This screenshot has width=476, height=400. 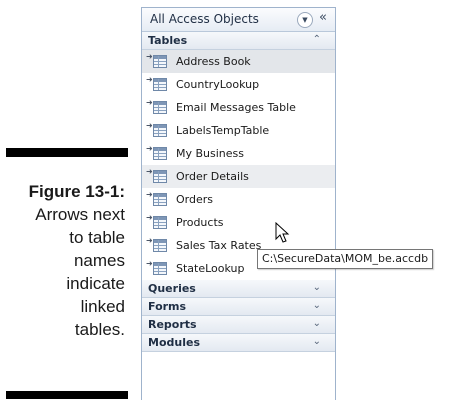 I want to click on group-header-forms: Forms ⌄, so click(x=238, y=307).